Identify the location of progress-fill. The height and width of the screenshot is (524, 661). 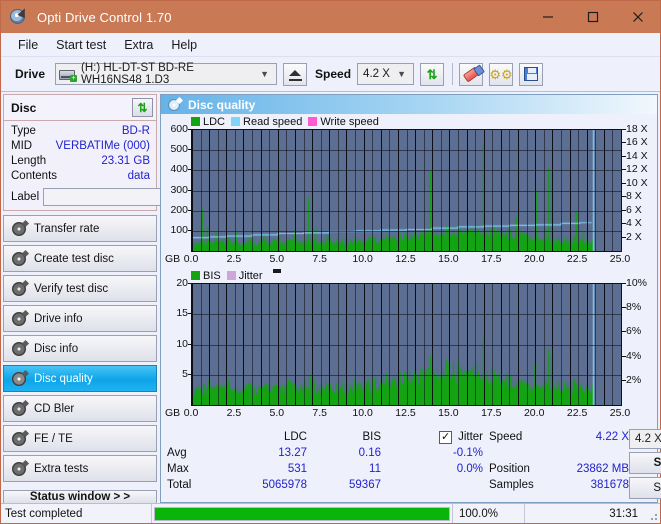
(302, 513).